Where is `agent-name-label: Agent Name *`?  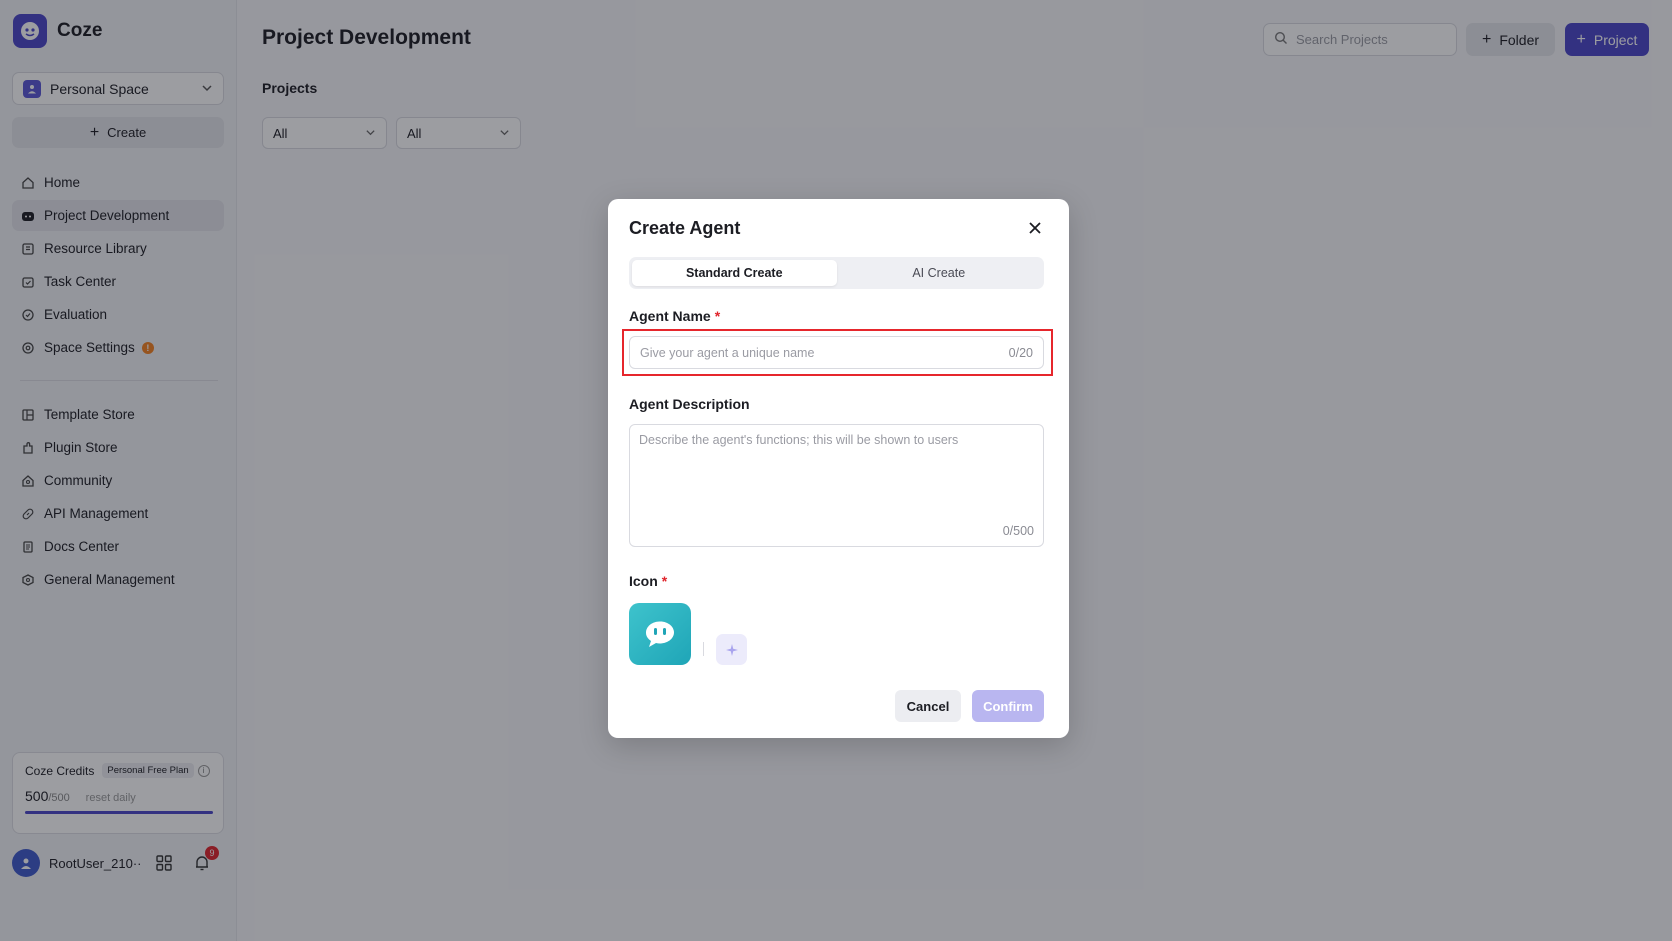
agent-name-label: Agent Name * is located at coordinates (674, 316).